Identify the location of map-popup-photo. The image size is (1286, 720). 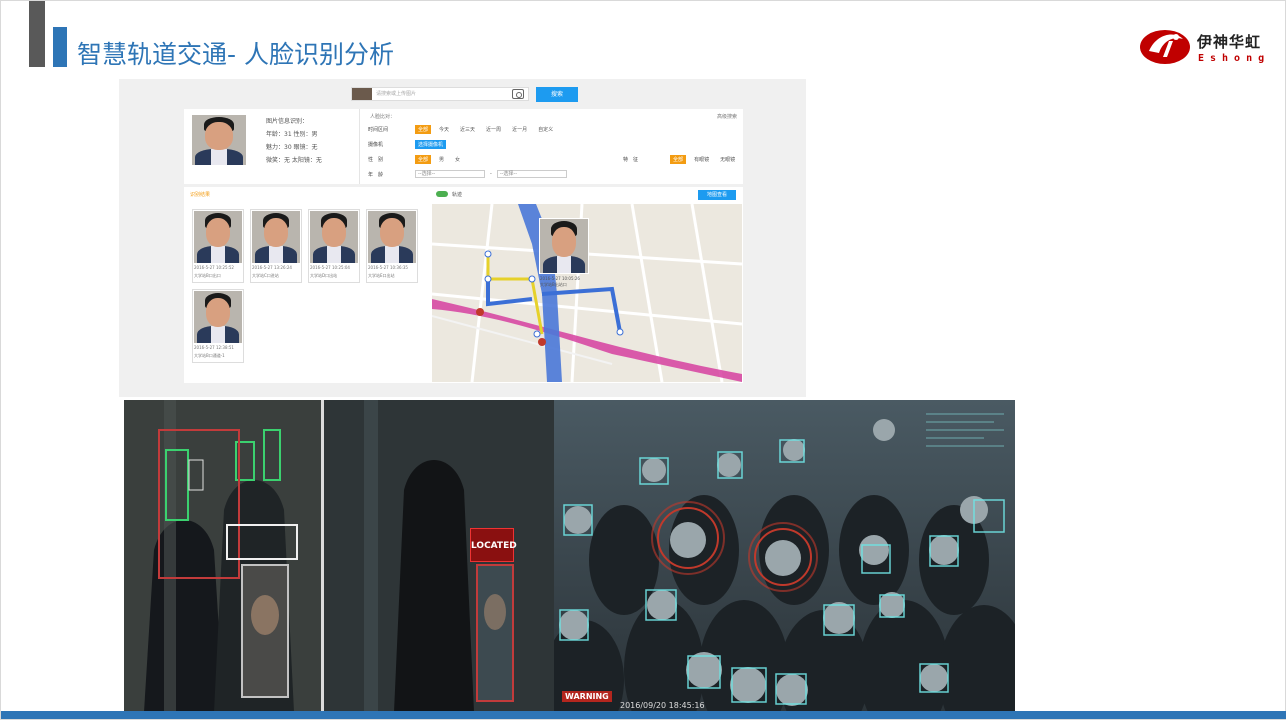
(564, 246).